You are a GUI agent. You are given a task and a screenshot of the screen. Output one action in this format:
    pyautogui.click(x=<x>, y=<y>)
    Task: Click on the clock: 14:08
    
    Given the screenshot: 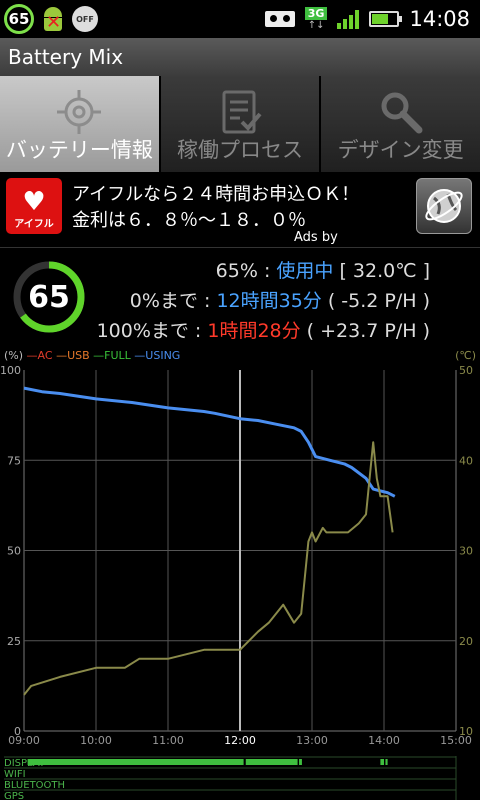 What is the action you would take?
    pyautogui.click(x=439, y=19)
    